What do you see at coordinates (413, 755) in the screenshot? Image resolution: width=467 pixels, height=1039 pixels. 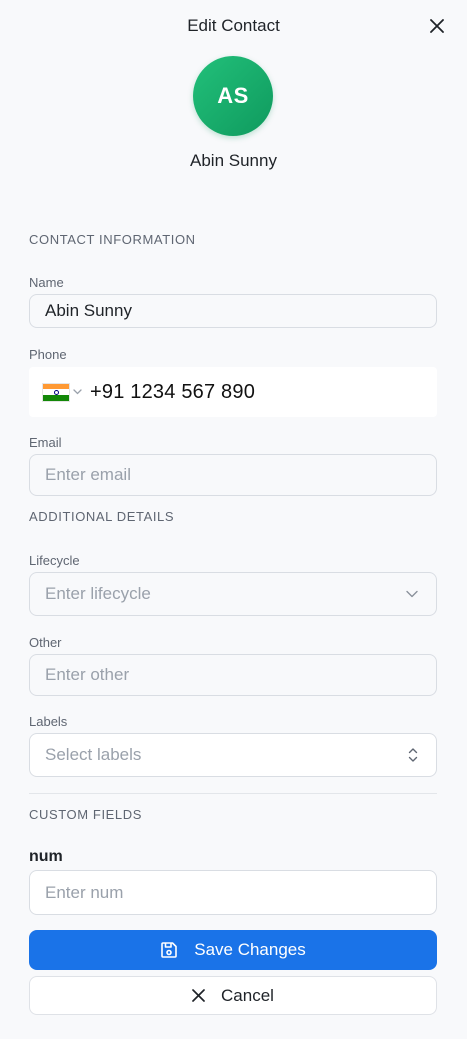 I see `chevron-up-down-icon` at bounding box center [413, 755].